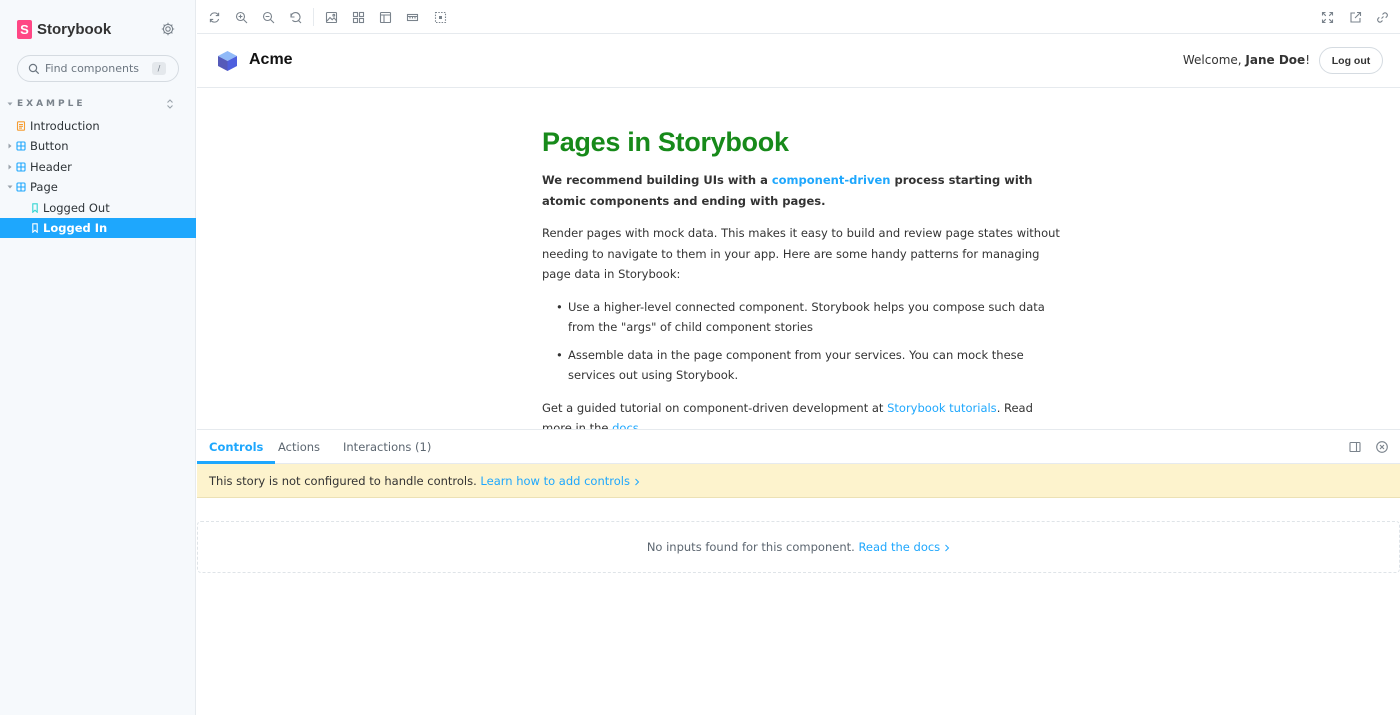 The width and height of the screenshot is (1400, 715). I want to click on component-driven-link: component-driven, so click(831, 180).